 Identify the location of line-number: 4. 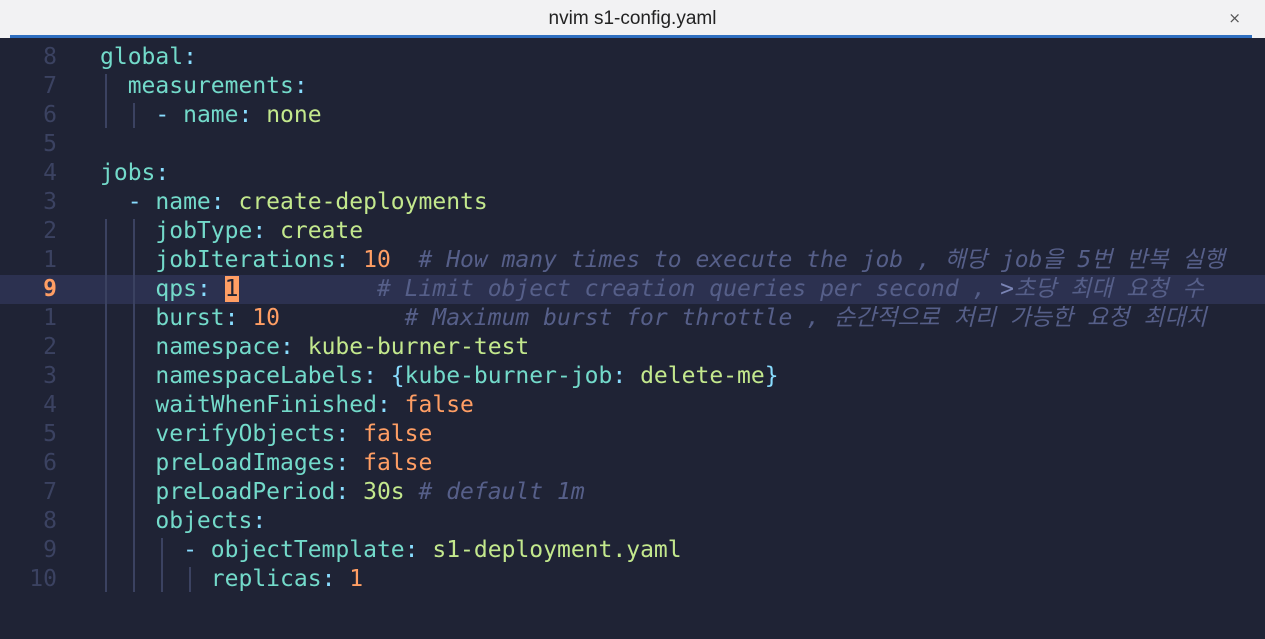
(50, 405).